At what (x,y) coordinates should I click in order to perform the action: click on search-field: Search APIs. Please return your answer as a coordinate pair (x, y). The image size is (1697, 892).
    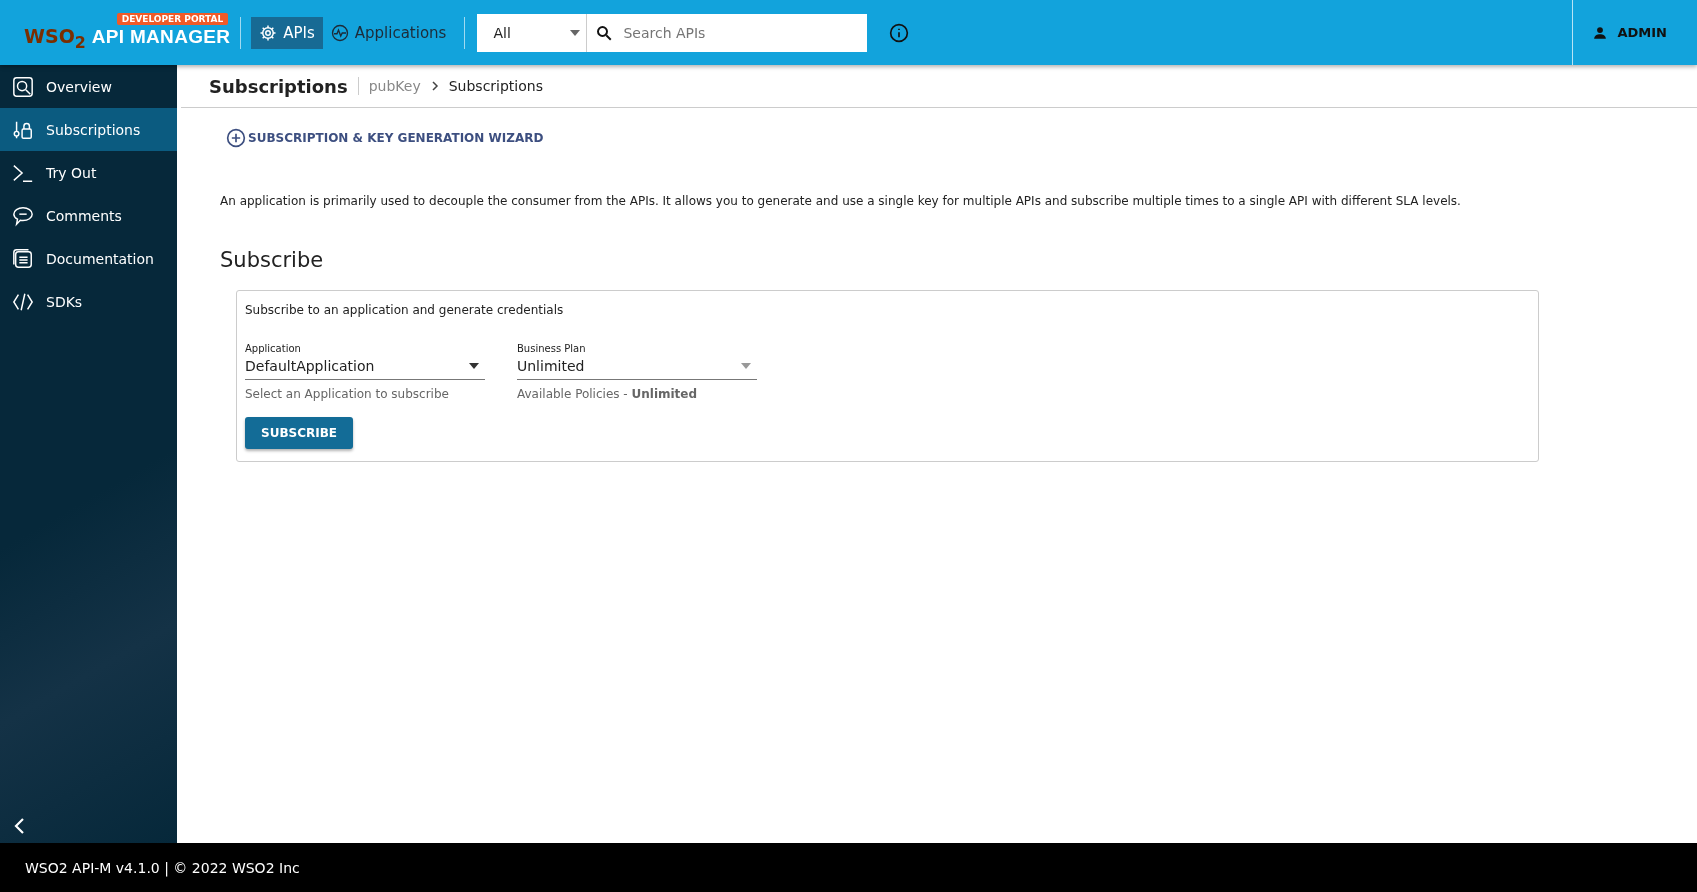
    Looking at the image, I should click on (727, 32).